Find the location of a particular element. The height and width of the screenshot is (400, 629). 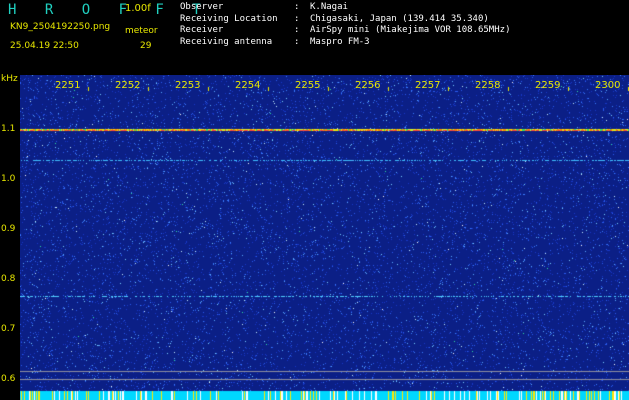

info-value: Chigasaki, Japan (139.414 35.340) is located at coordinates (399, 18).